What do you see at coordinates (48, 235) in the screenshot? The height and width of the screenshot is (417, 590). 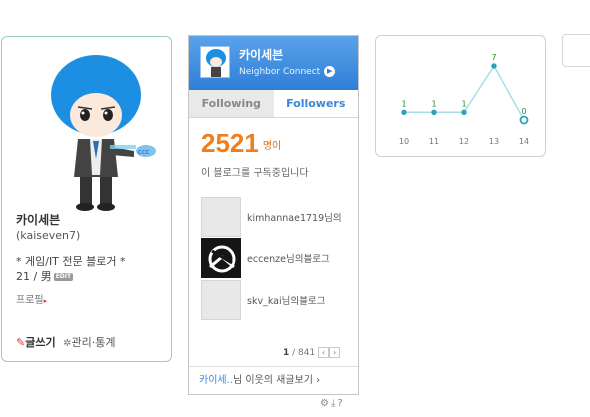 I see `profile-user-id: (kaiseven7)` at bounding box center [48, 235].